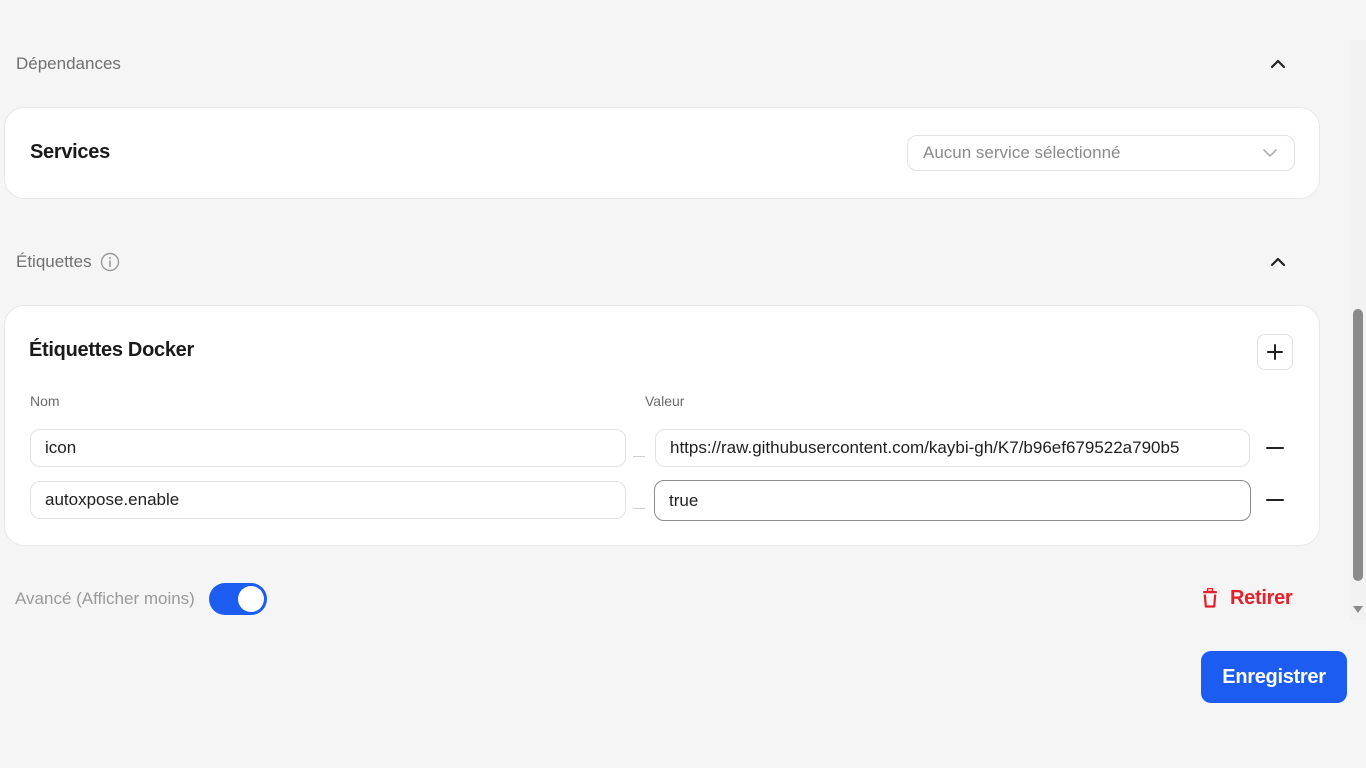  I want to click on advanced-toggle-switch, so click(237, 599).